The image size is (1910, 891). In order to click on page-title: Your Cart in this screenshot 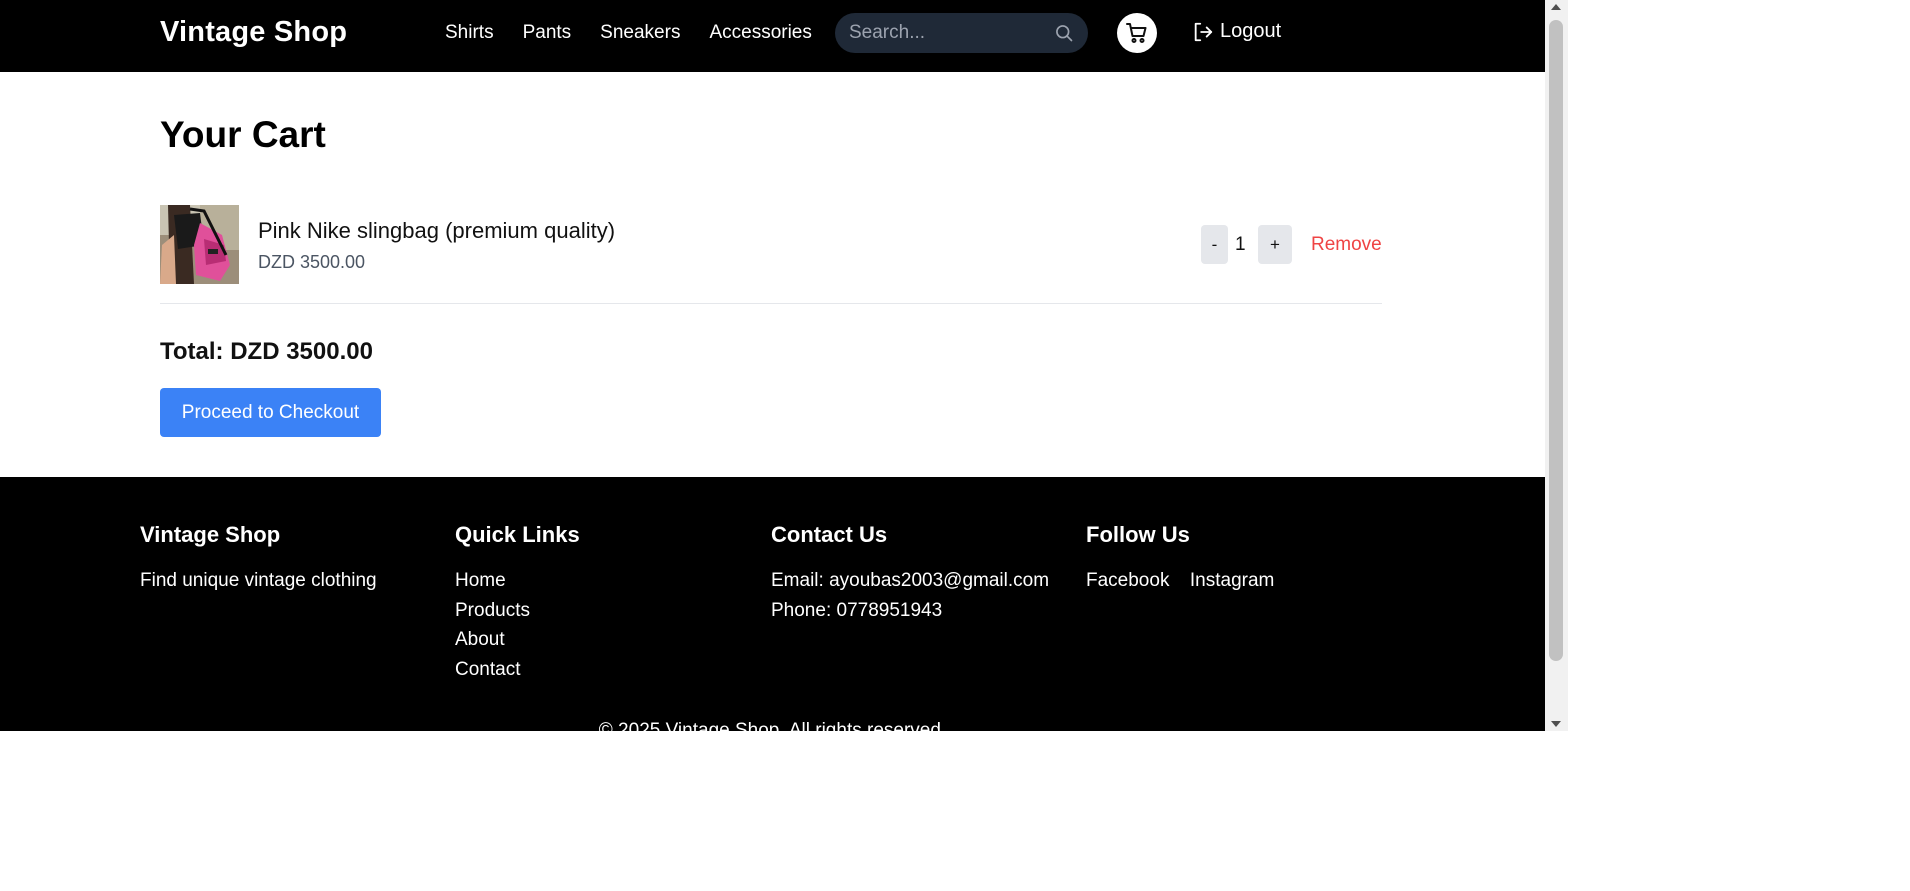, I will do `click(243, 134)`.